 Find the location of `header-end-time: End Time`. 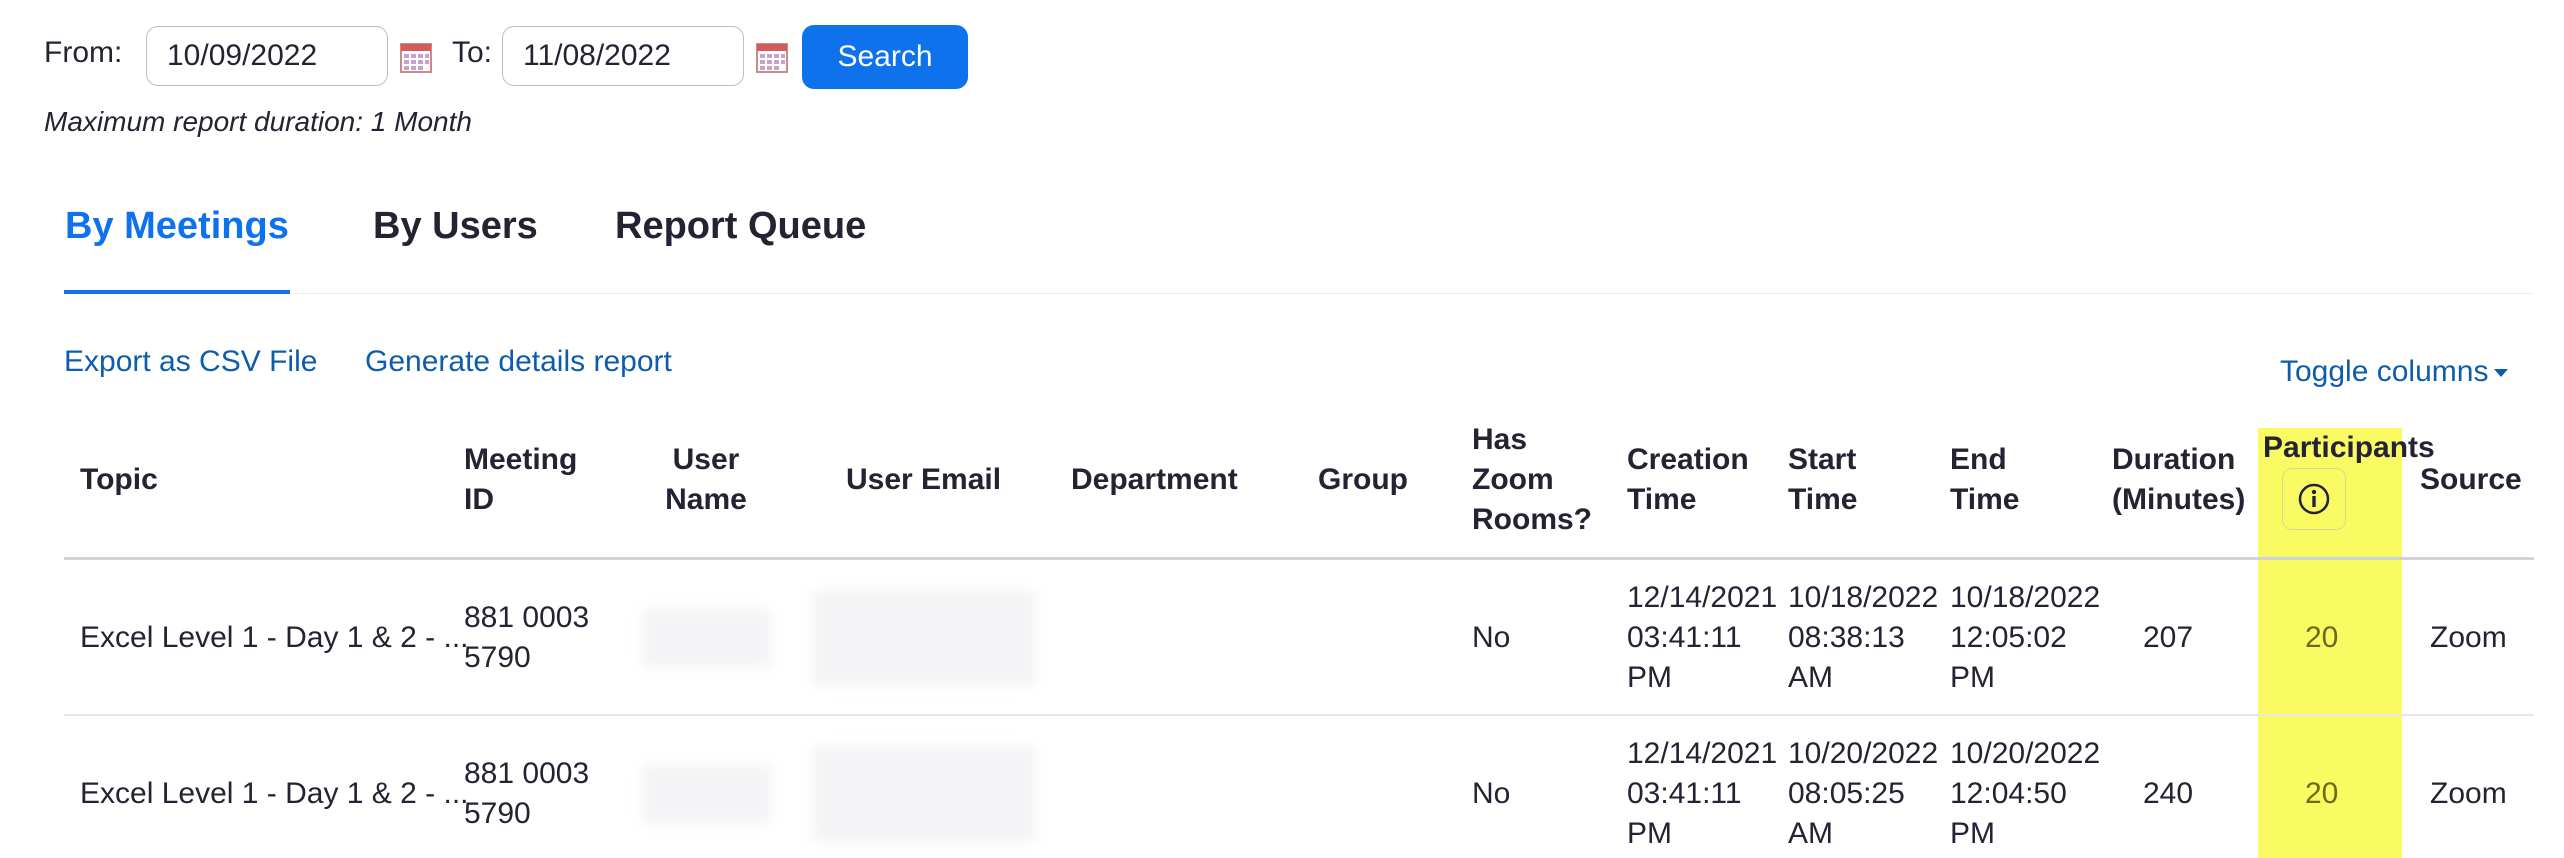

header-end-time: End Time is located at coordinates (1984, 480).